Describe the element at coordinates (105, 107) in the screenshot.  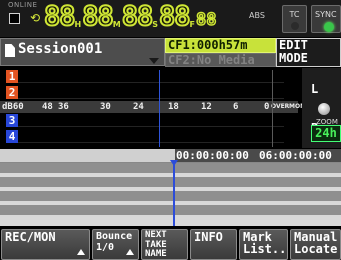
I see `scale-tick: 30` at that location.